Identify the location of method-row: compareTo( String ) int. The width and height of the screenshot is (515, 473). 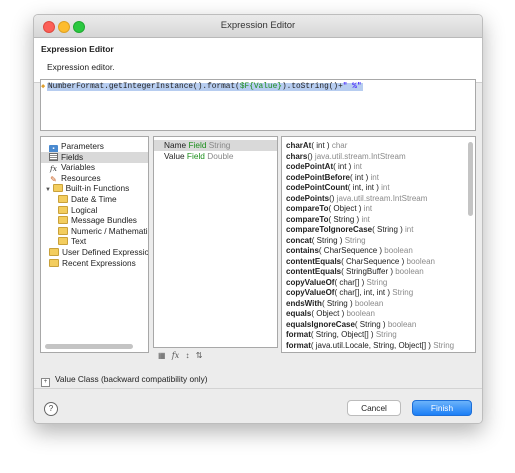
(328, 219).